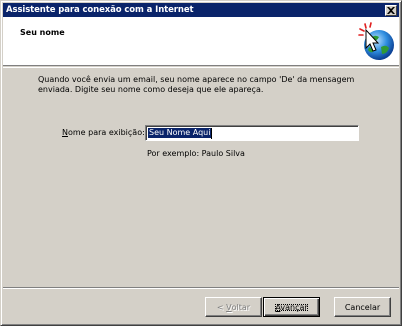 The width and height of the screenshot is (402, 326). Describe the element at coordinates (201, 288) in the screenshot. I see `footer-divider-highlight` at that location.